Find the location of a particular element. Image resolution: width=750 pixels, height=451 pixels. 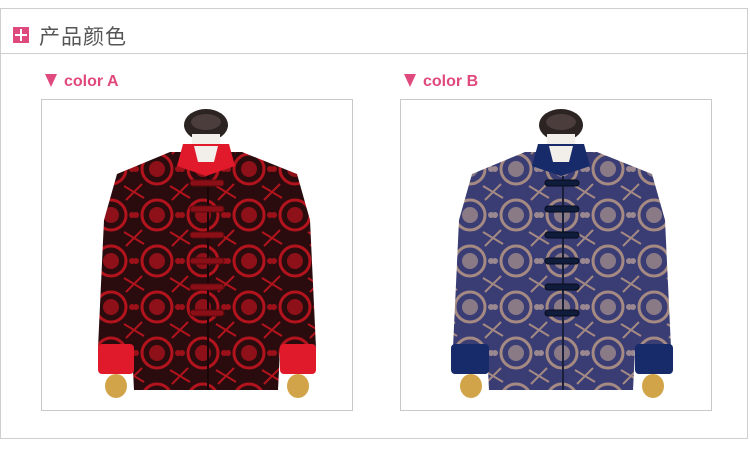

variant-b-text: color B is located at coordinates (451, 81).